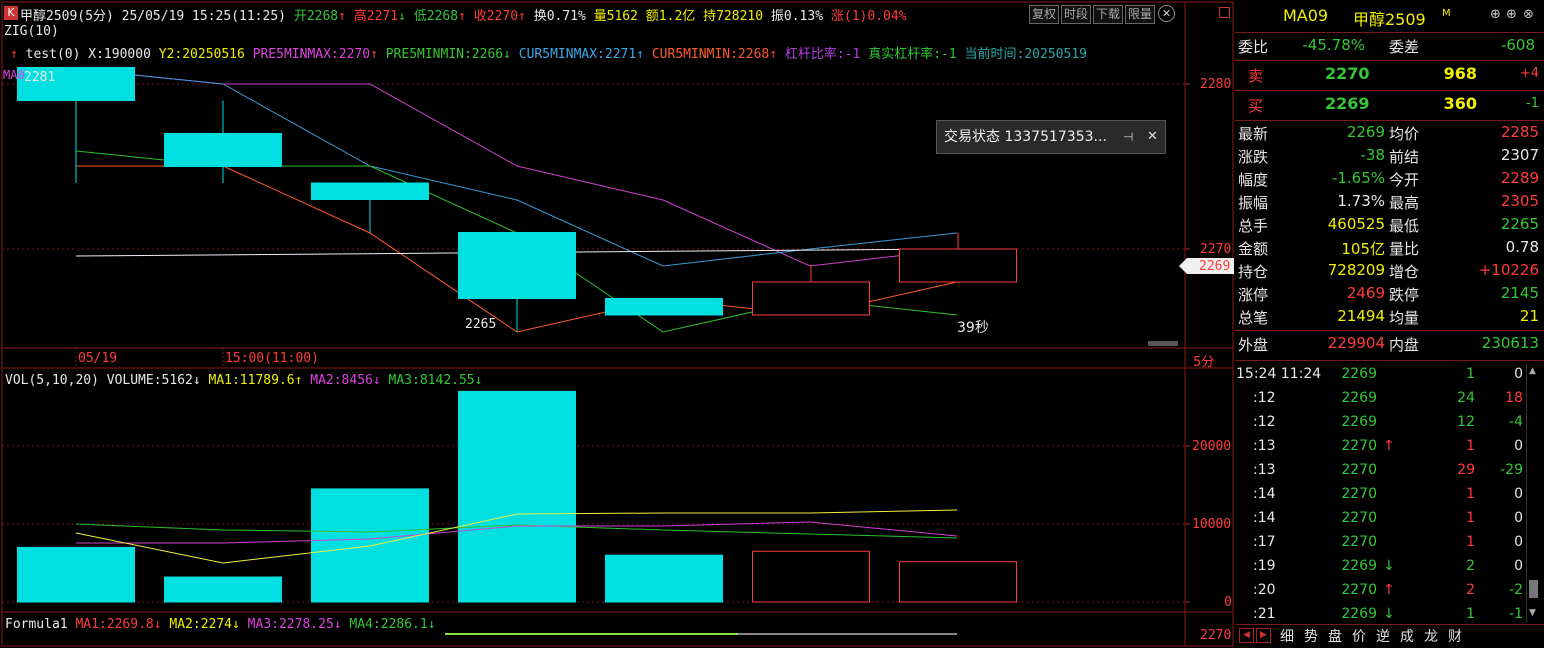 The height and width of the screenshot is (648, 1544). I want to click on tab-item: 逆, so click(1383, 636).